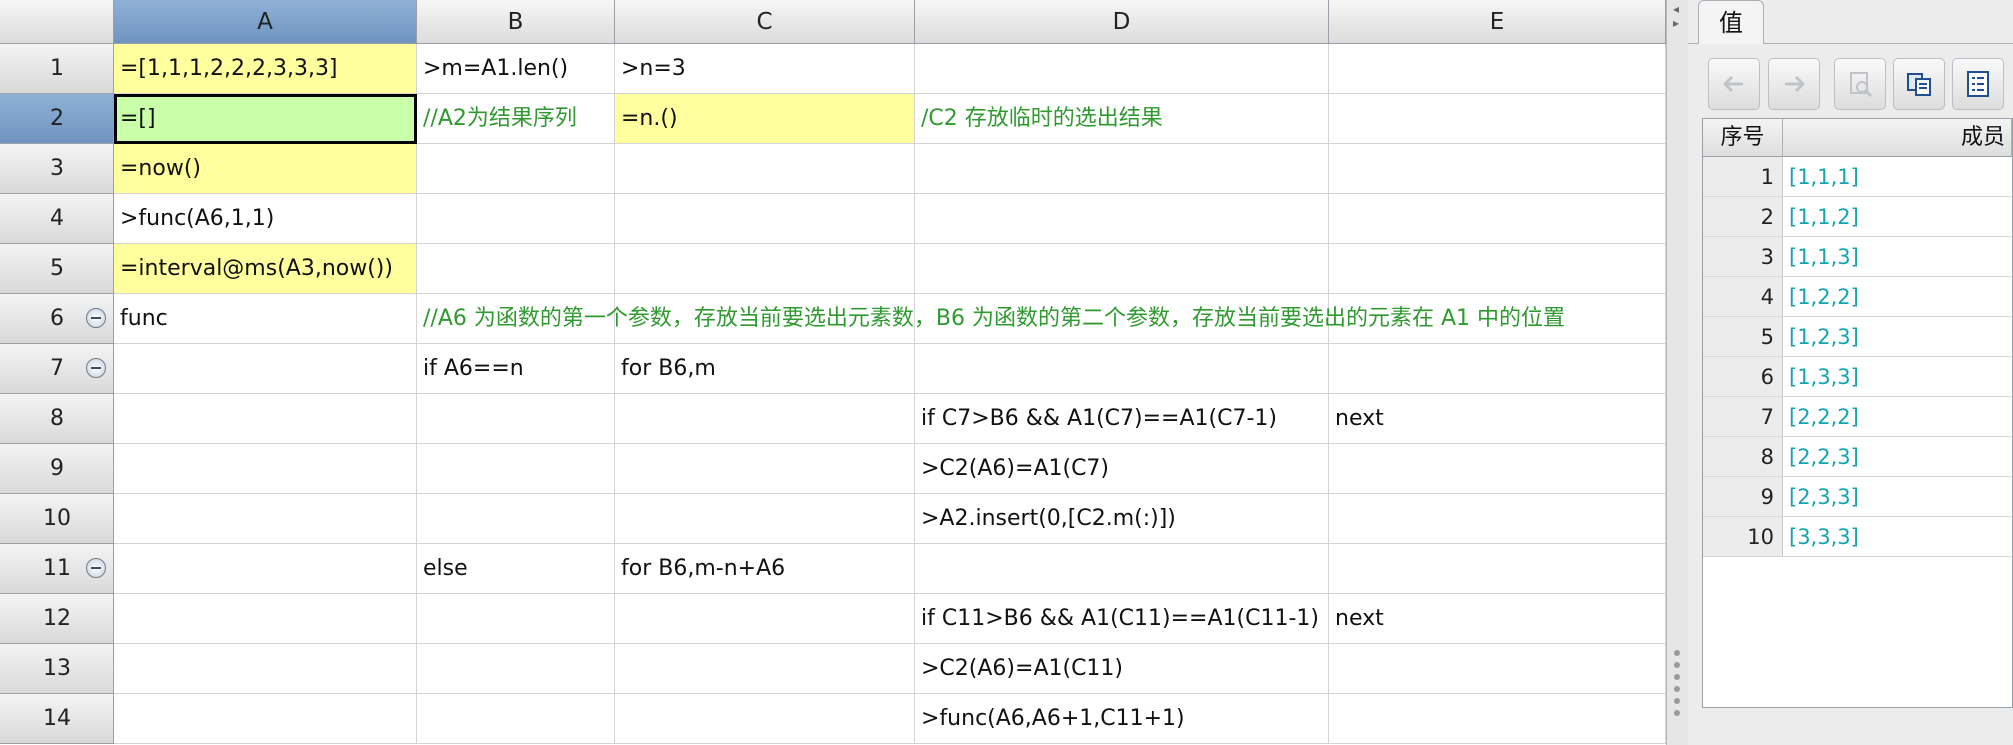 This screenshot has height=745, width=2013. What do you see at coordinates (57, 569) in the screenshot?
I see `row-header-11: 11` at bounding box center [57, 569].